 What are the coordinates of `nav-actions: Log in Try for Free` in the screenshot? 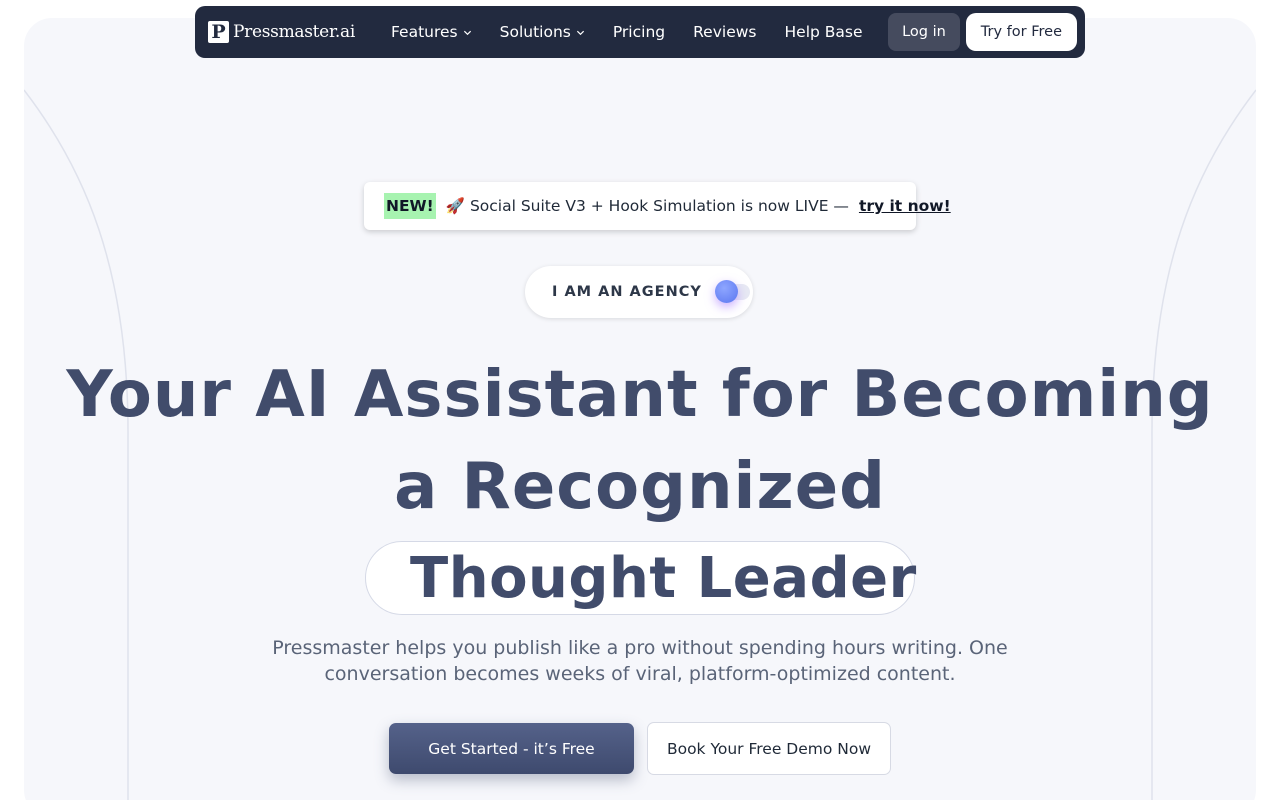 It's located at (982, 32).